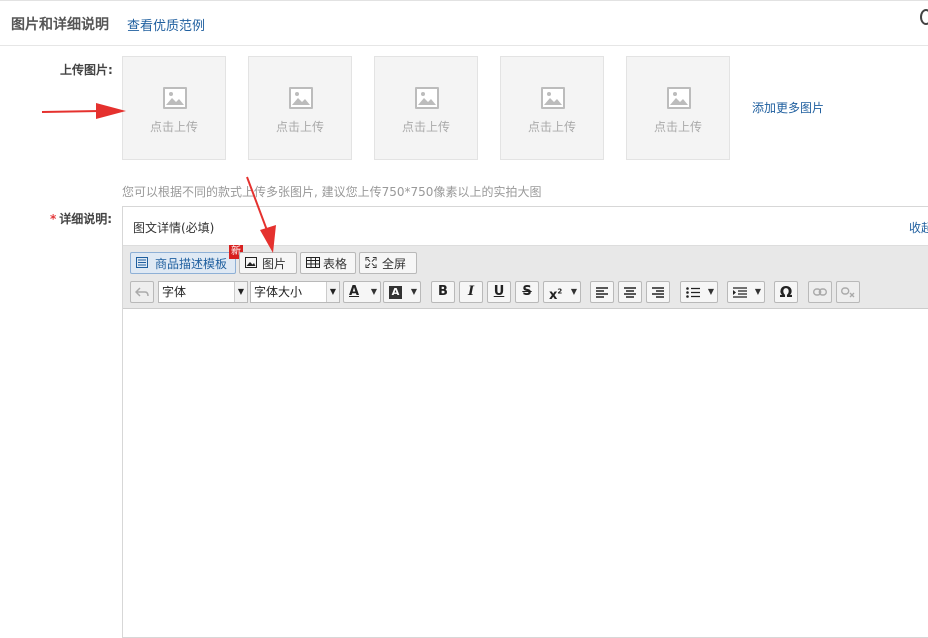 The image size is (928, 638). I want to click on upload-box-5: 点击上传, so click(678, 108).